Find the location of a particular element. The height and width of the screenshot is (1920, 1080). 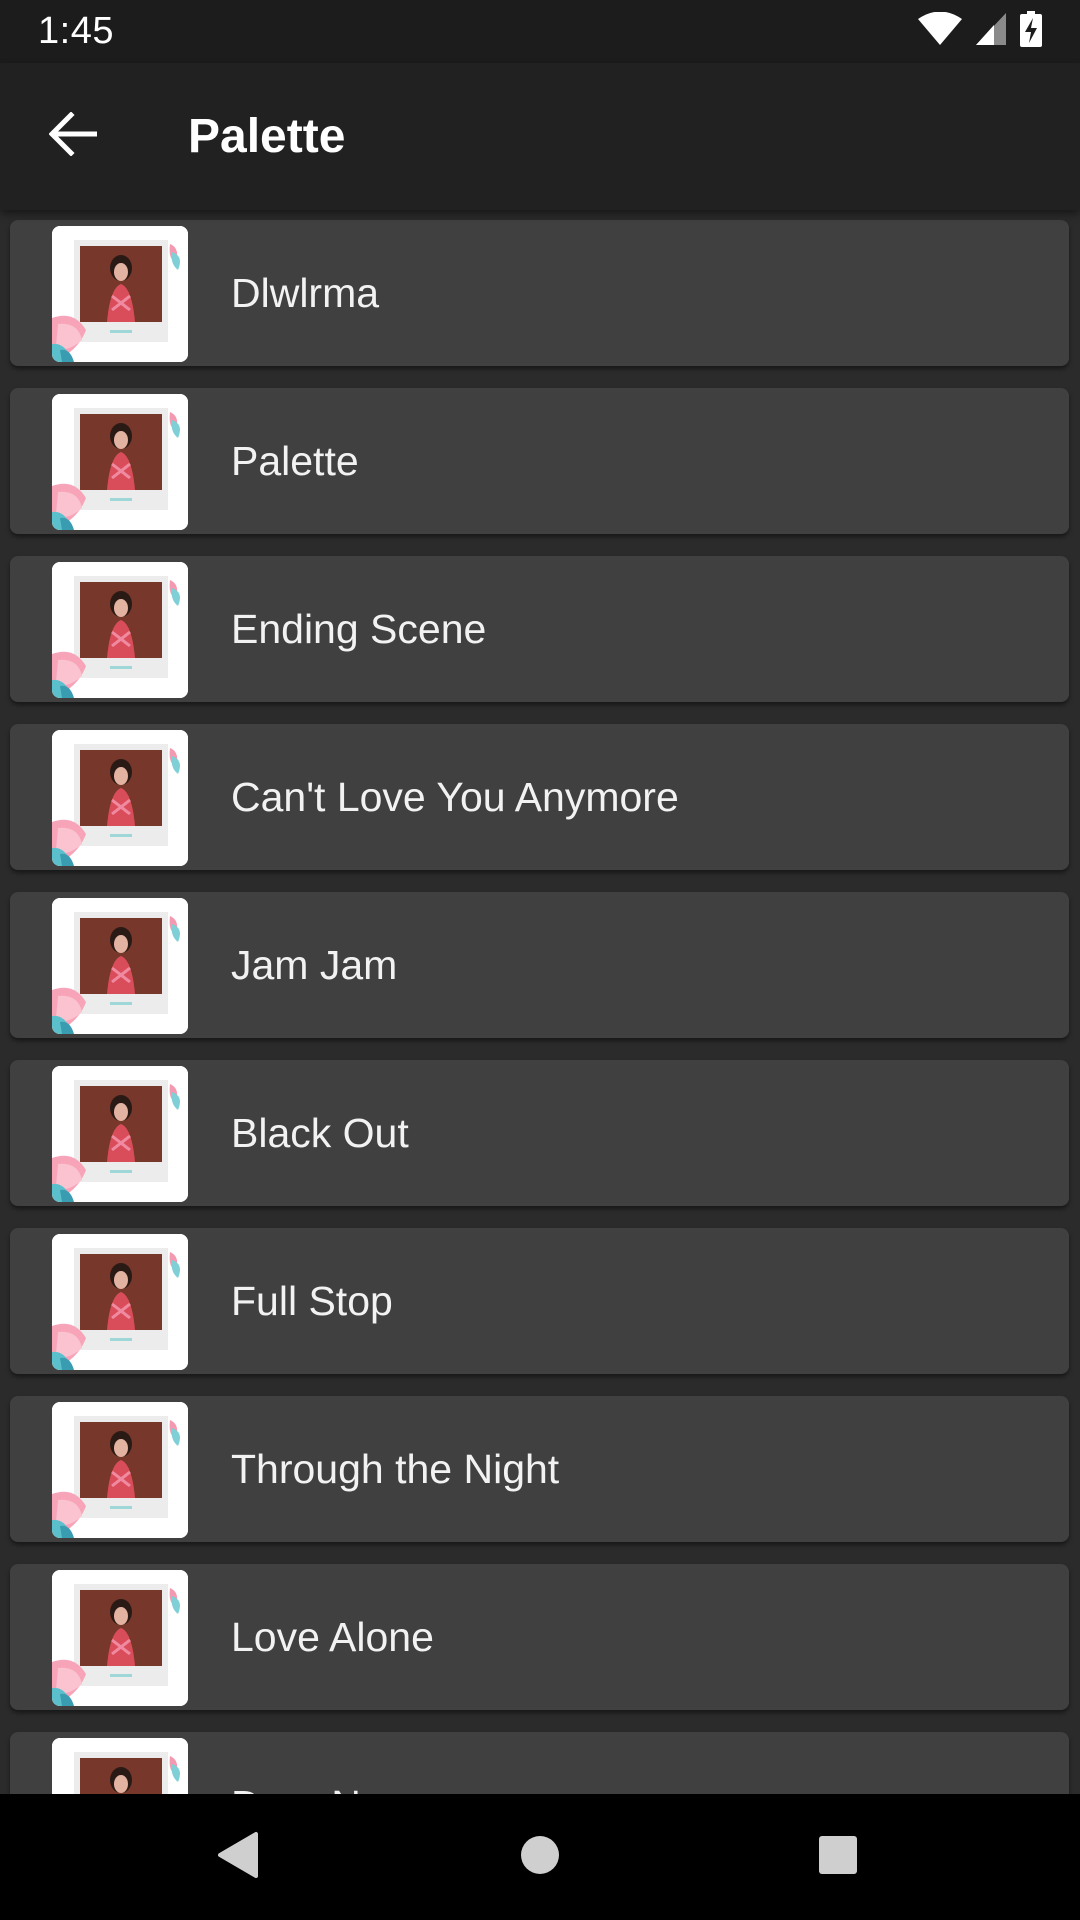

list-item: Jam Jam is located at coordinates (539, 965).